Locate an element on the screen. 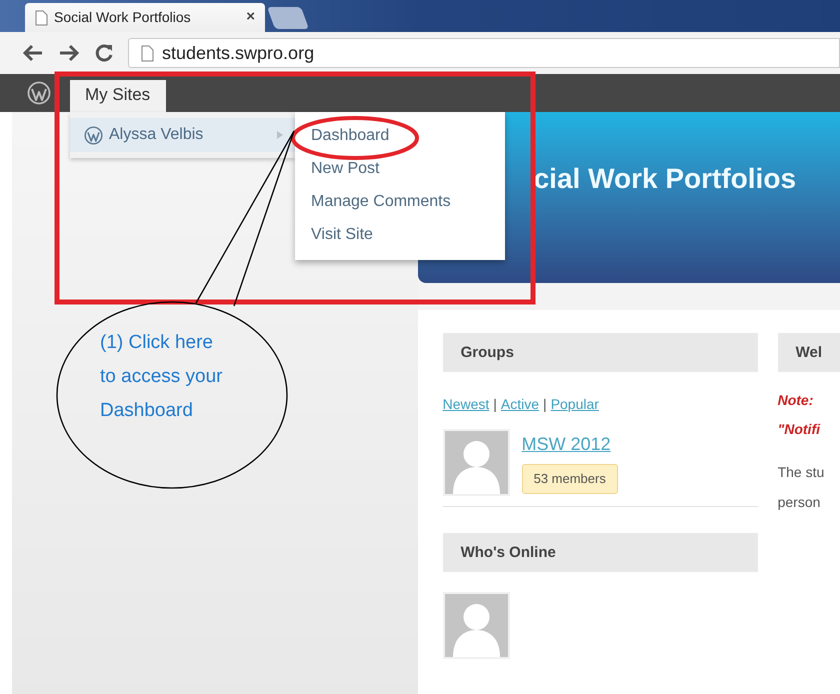 This screenshot has width=840, height=694. url-text: students.swpro.org is located at coordinates (238, 53).